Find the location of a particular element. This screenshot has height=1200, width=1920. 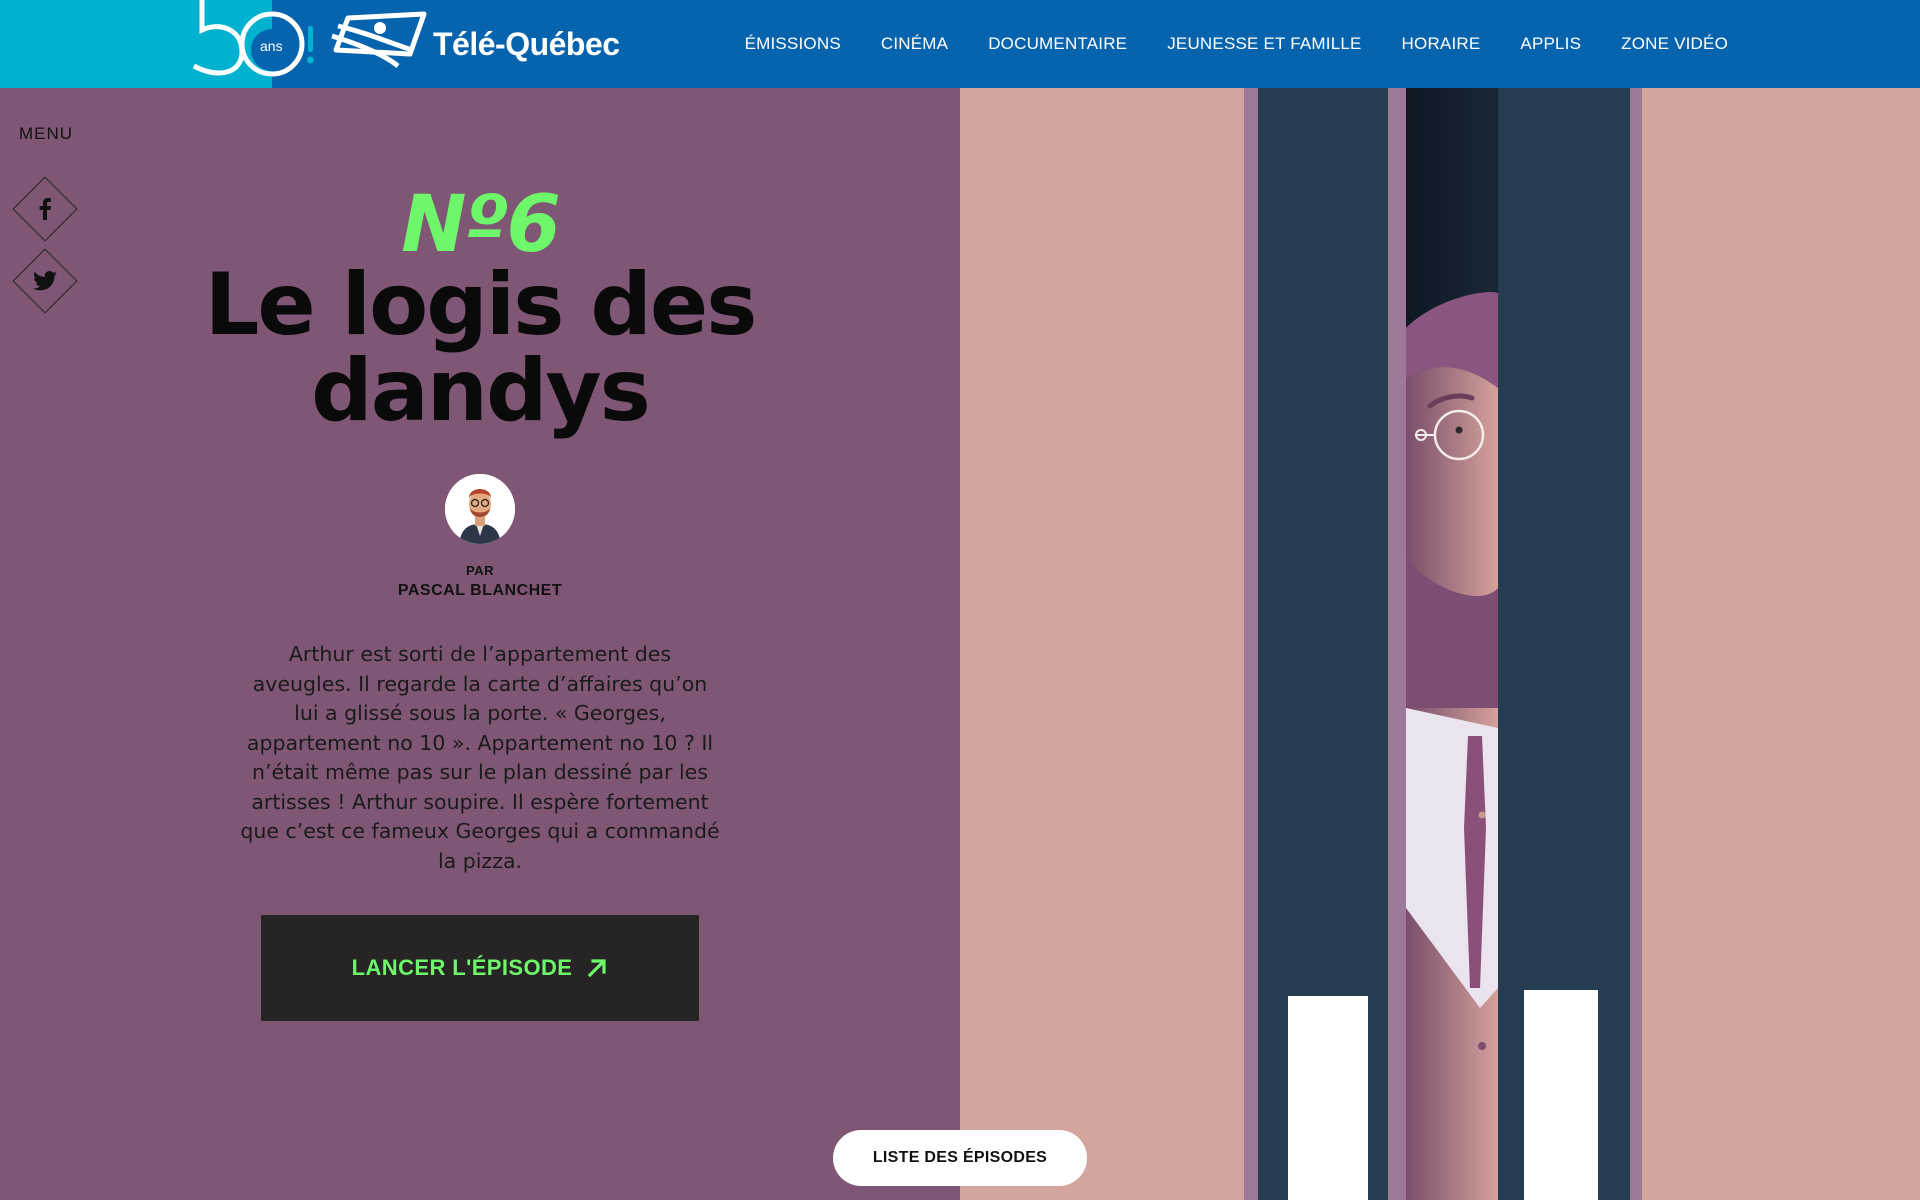

launch-episode-button: LANCER L'ÉPISODE is located at coordinates (480, 968).